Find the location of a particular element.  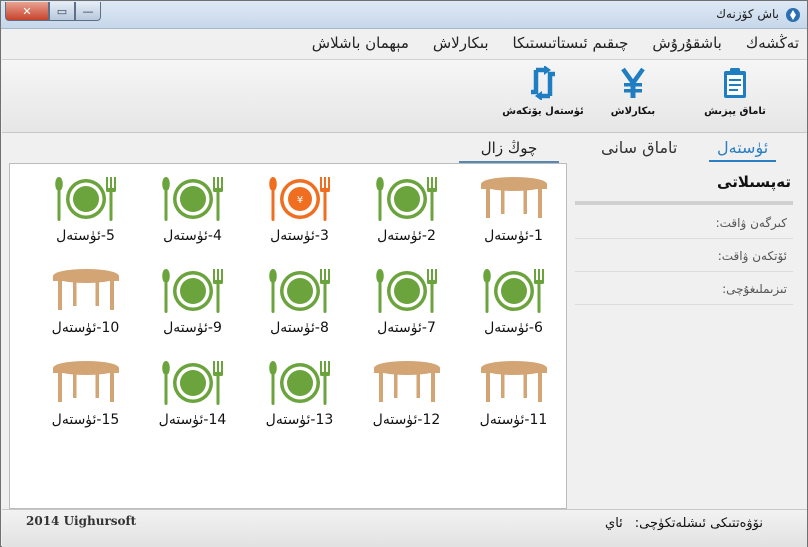

table-label: 11-ئۈستەل is located at coordinates (513, 420).